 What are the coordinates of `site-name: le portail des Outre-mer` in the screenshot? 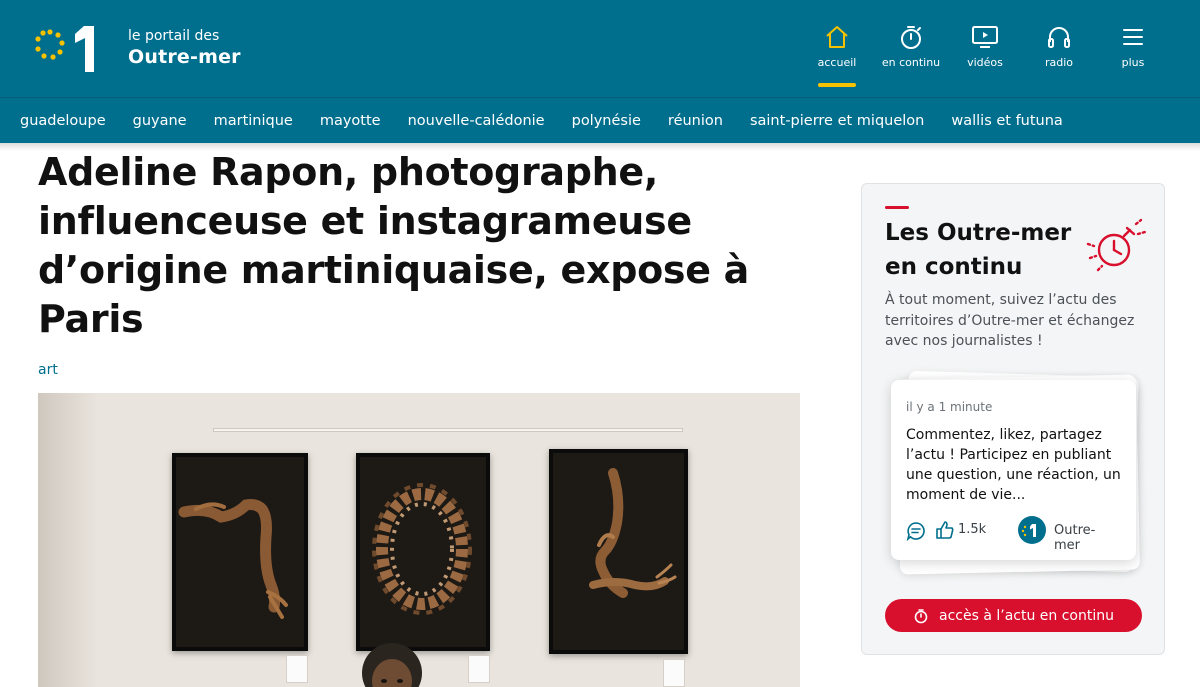 It's located at (184, 49).